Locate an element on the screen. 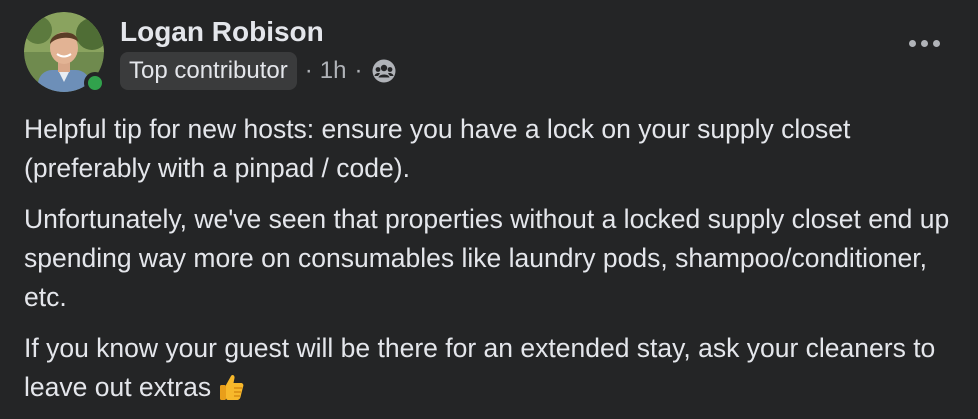  more-options-button is located at coordinates (924, 43).